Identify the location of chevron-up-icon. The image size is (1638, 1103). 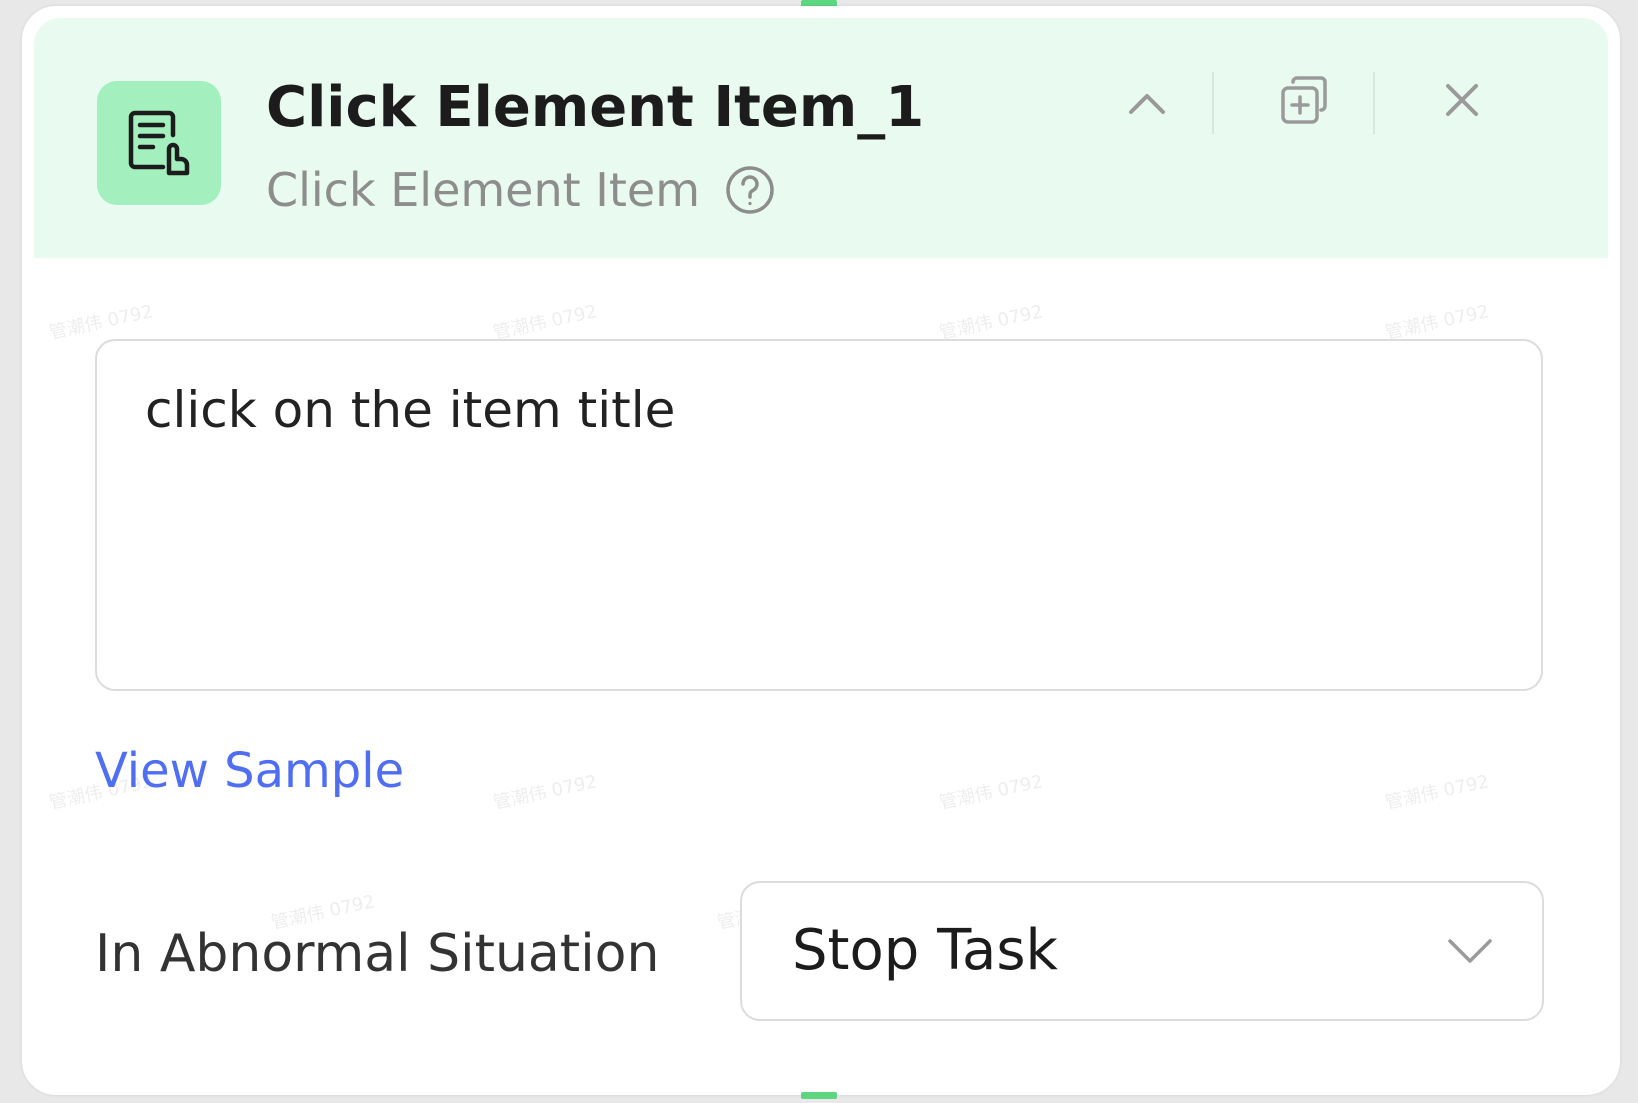
(1147, 104).